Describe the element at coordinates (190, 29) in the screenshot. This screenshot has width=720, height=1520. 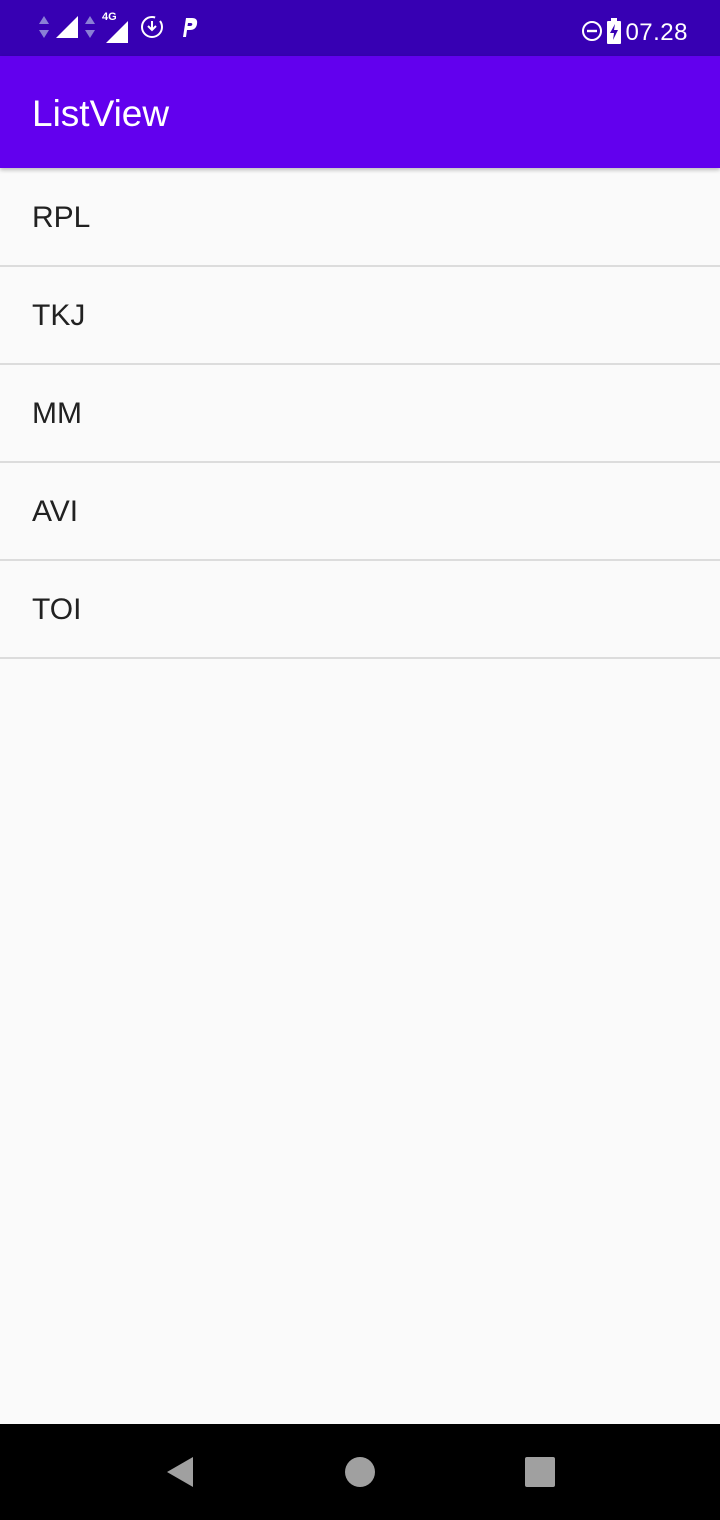
I see `parking-p-icon` at that location.